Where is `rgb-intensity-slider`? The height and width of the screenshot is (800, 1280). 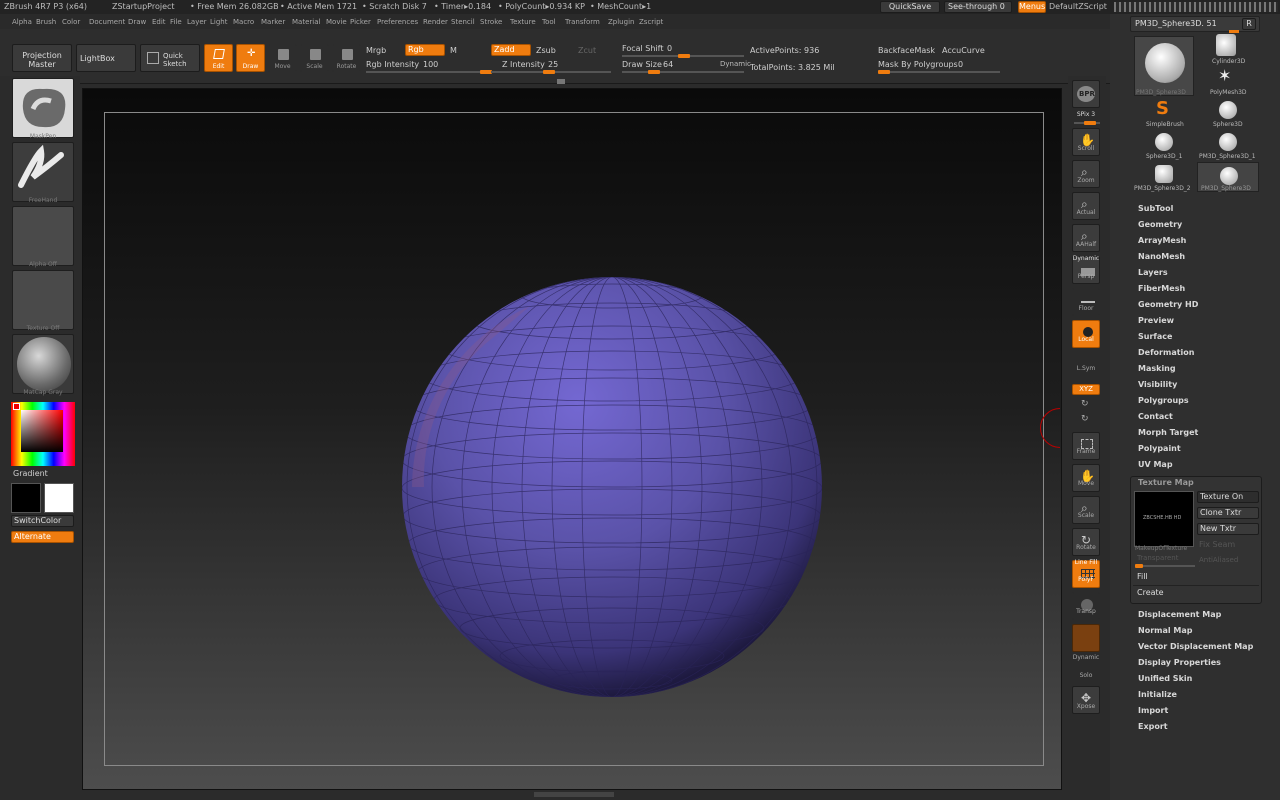
rgb-intensity-slider is located at coordinates (429, 72).